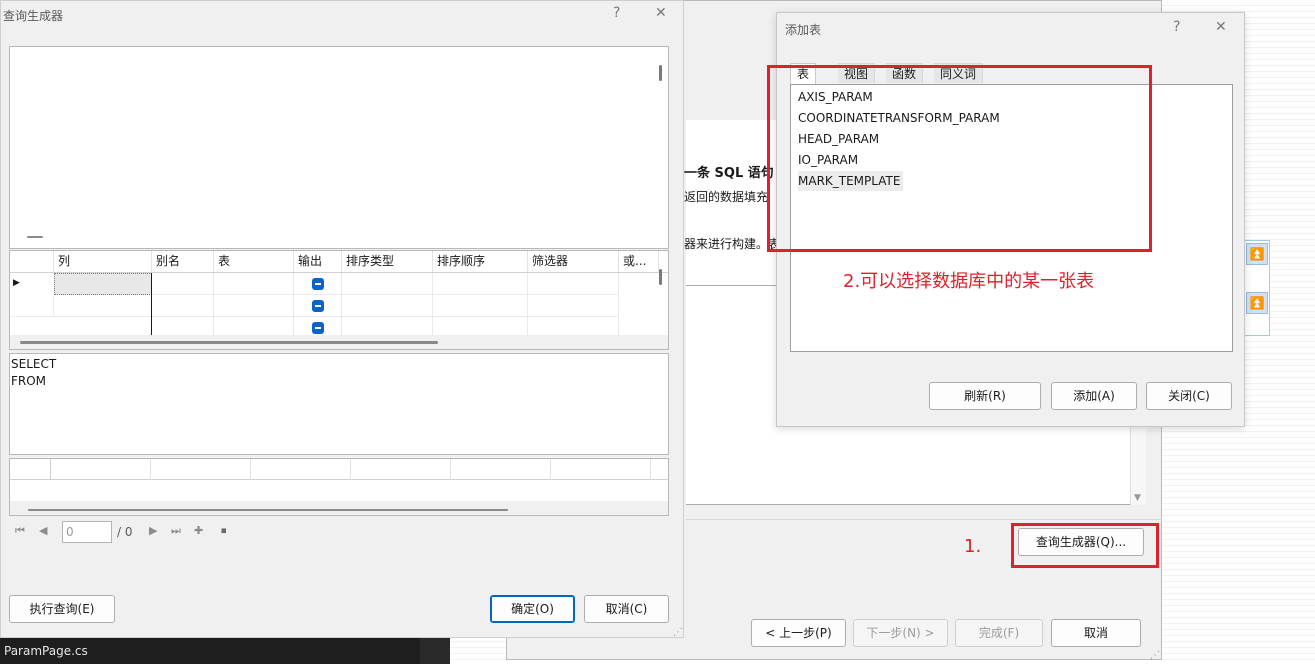  Describe the element at coordinates (626, 609) in the screenshot. I see `cancel-button: 取消(C)` at that location.